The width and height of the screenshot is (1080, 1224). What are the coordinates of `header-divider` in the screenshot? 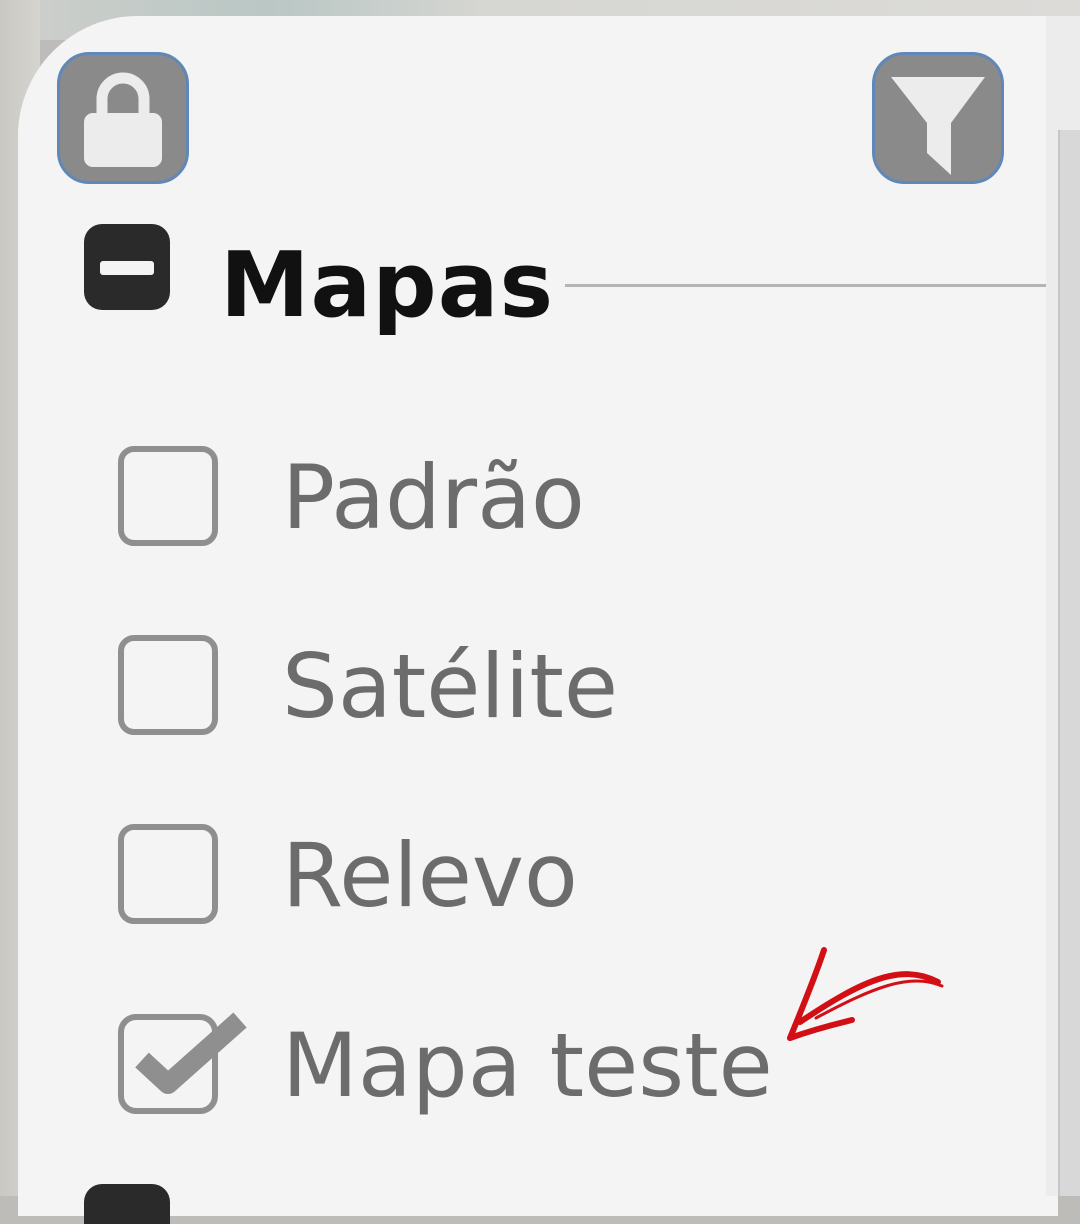 It's located at (805, 285).